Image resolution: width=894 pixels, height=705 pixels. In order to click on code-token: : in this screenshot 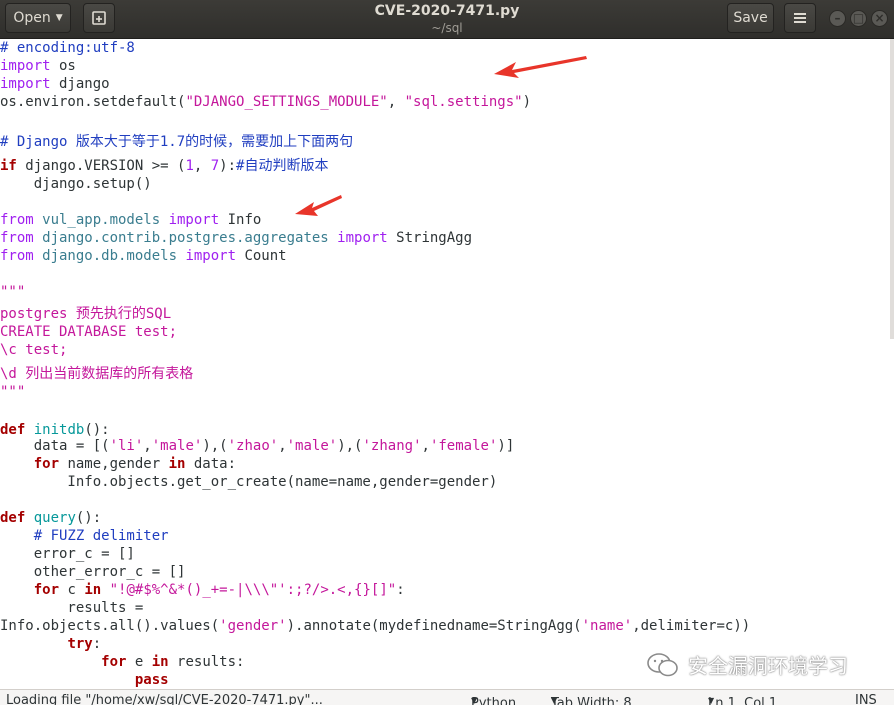, I will do `click(400, 590)`.